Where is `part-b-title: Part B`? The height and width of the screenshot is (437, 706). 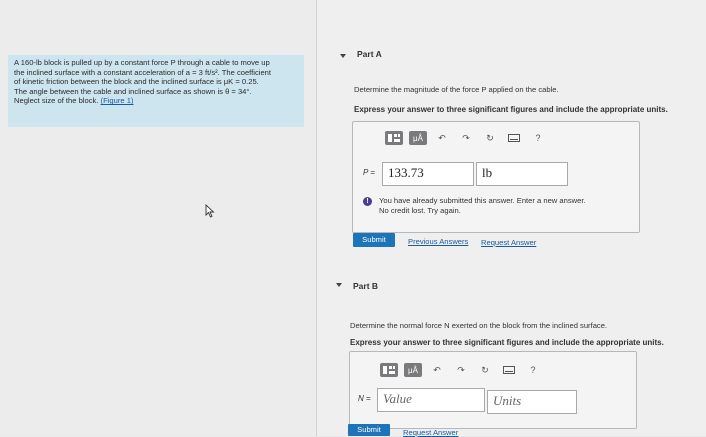 part-b-title: Part B is located at coordinates (365, 286).